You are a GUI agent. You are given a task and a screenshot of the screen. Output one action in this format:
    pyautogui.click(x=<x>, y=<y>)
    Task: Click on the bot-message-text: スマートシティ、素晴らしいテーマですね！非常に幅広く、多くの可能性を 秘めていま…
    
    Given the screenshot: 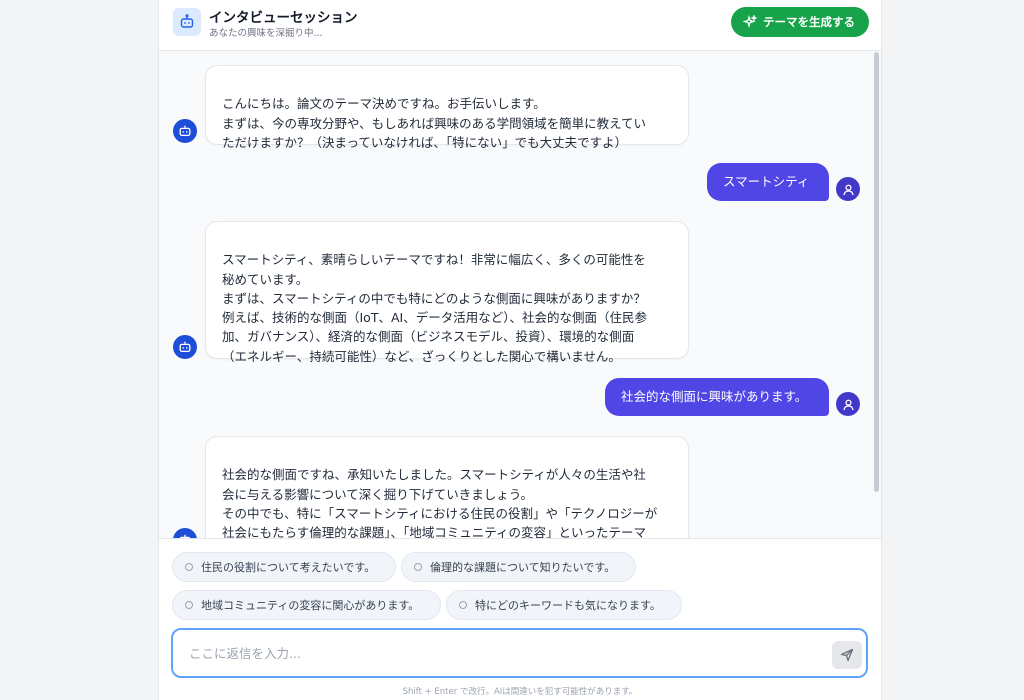 What is the action you would take?
    pyautogui.click(x=434, y=308)
    